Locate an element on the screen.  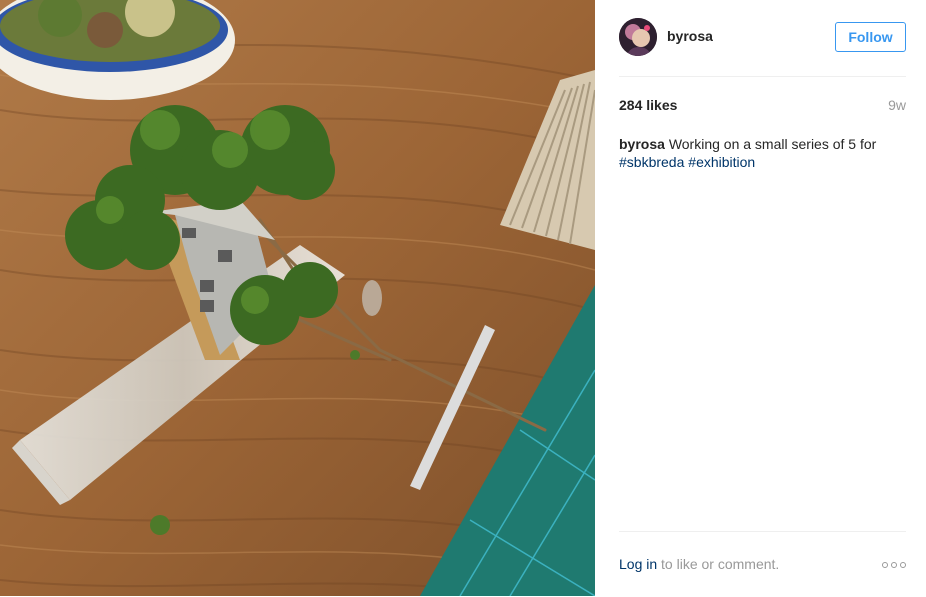
avatar-image is located at coordinates (638, 37).